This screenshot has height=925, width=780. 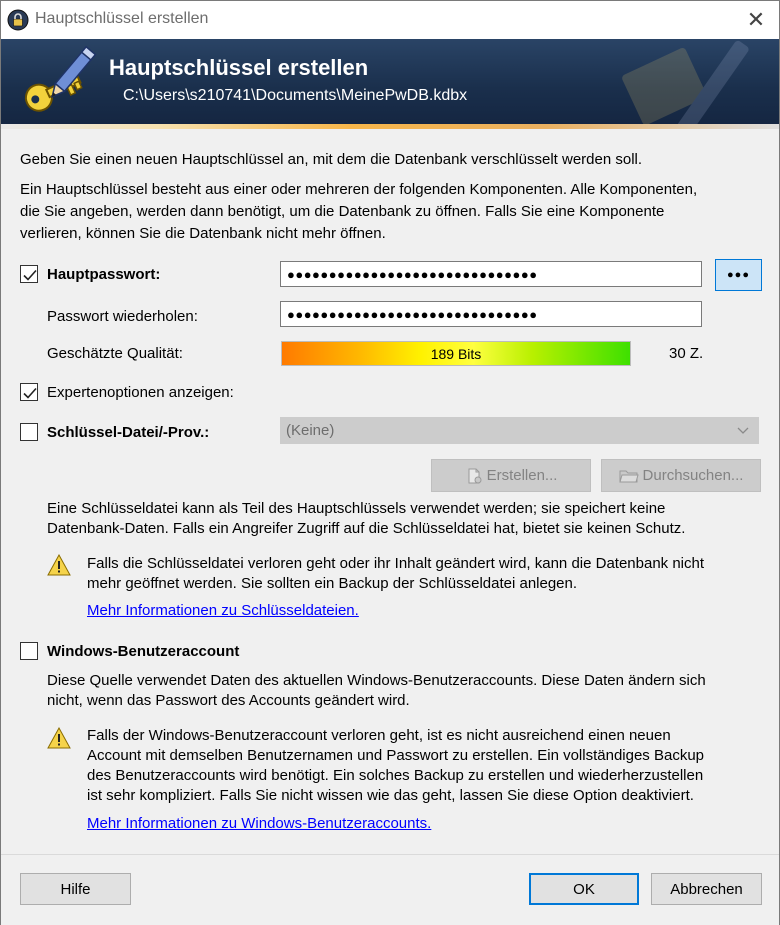 What do you see at coordinates (140, 392) in the screenshot?
I see `expert-options-label: Expertenoptionen anzeigen:` at bounding box center [140, 392].